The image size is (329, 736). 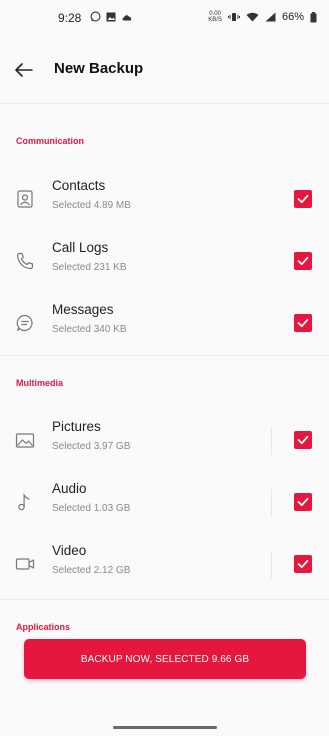 What do you see at coordinates (165, 659) in the screenshot?
I see `backup-now-button: BACKUP NOW, SELECTED 9.66 GB` at bounding box center [165, 659].